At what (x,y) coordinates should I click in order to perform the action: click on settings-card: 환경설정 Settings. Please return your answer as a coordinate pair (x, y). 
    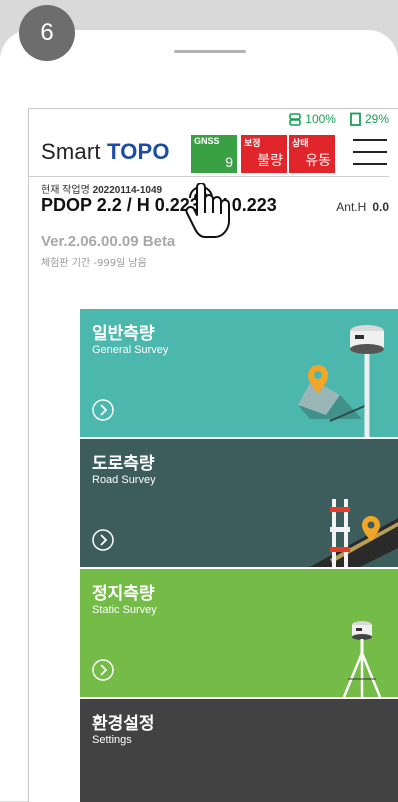
    Looking at the image, I should click on (239, 750).